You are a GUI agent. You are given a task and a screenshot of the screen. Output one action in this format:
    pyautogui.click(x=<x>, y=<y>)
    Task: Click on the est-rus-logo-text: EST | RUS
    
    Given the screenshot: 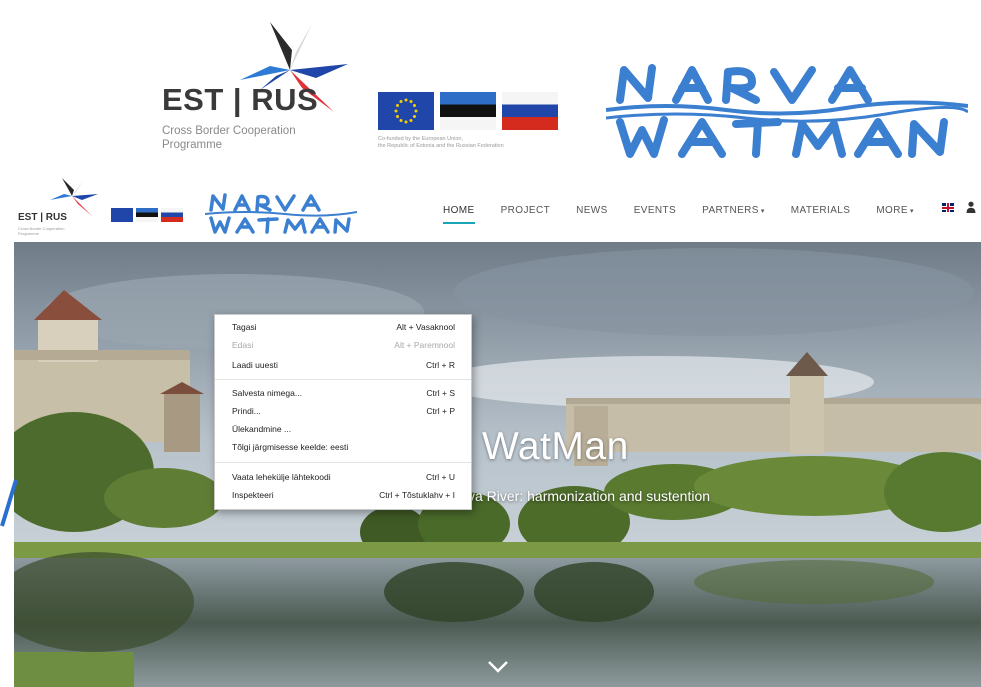 What is the action you would take?
    pyautogui.click(x=240, y=99)
    